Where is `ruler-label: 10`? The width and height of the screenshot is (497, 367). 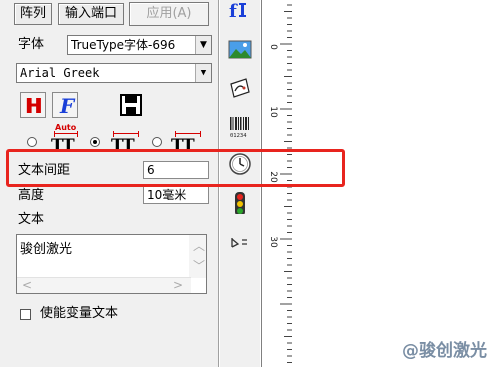 ruler-label: 10 is located at coordinates (273, 112).